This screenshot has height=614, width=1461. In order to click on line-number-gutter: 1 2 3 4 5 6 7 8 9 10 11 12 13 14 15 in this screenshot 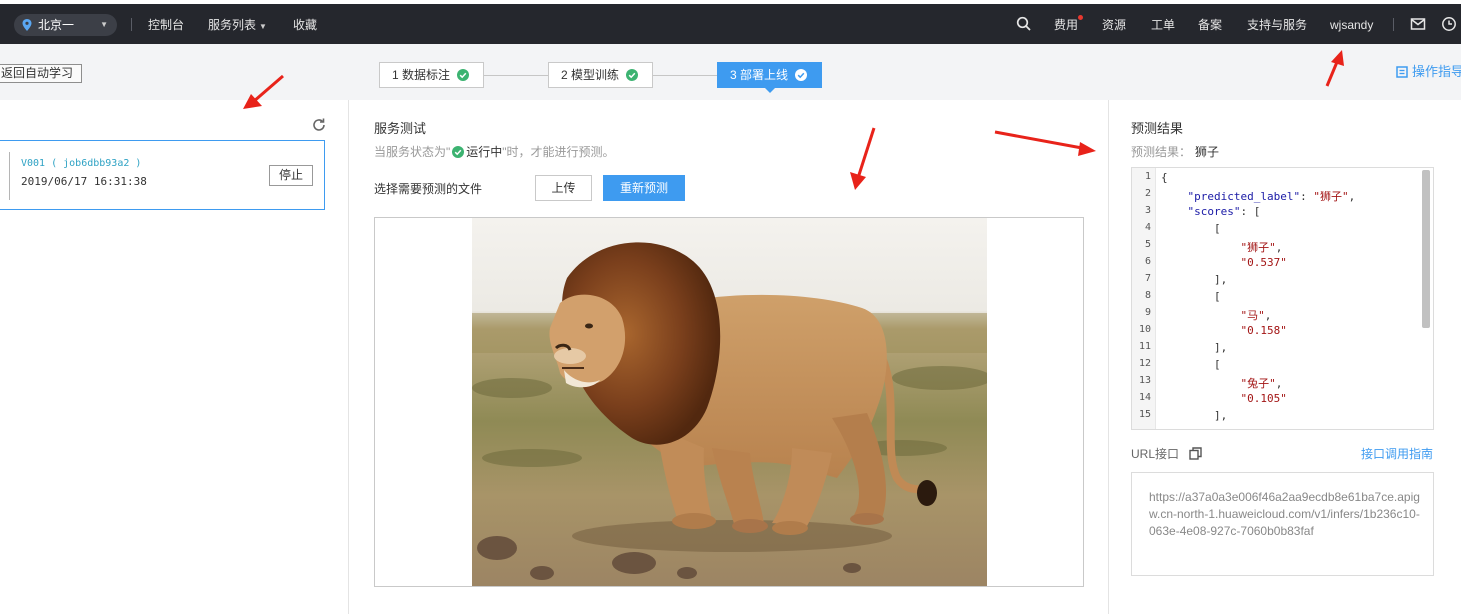, I will do `click(1144, 298)`.